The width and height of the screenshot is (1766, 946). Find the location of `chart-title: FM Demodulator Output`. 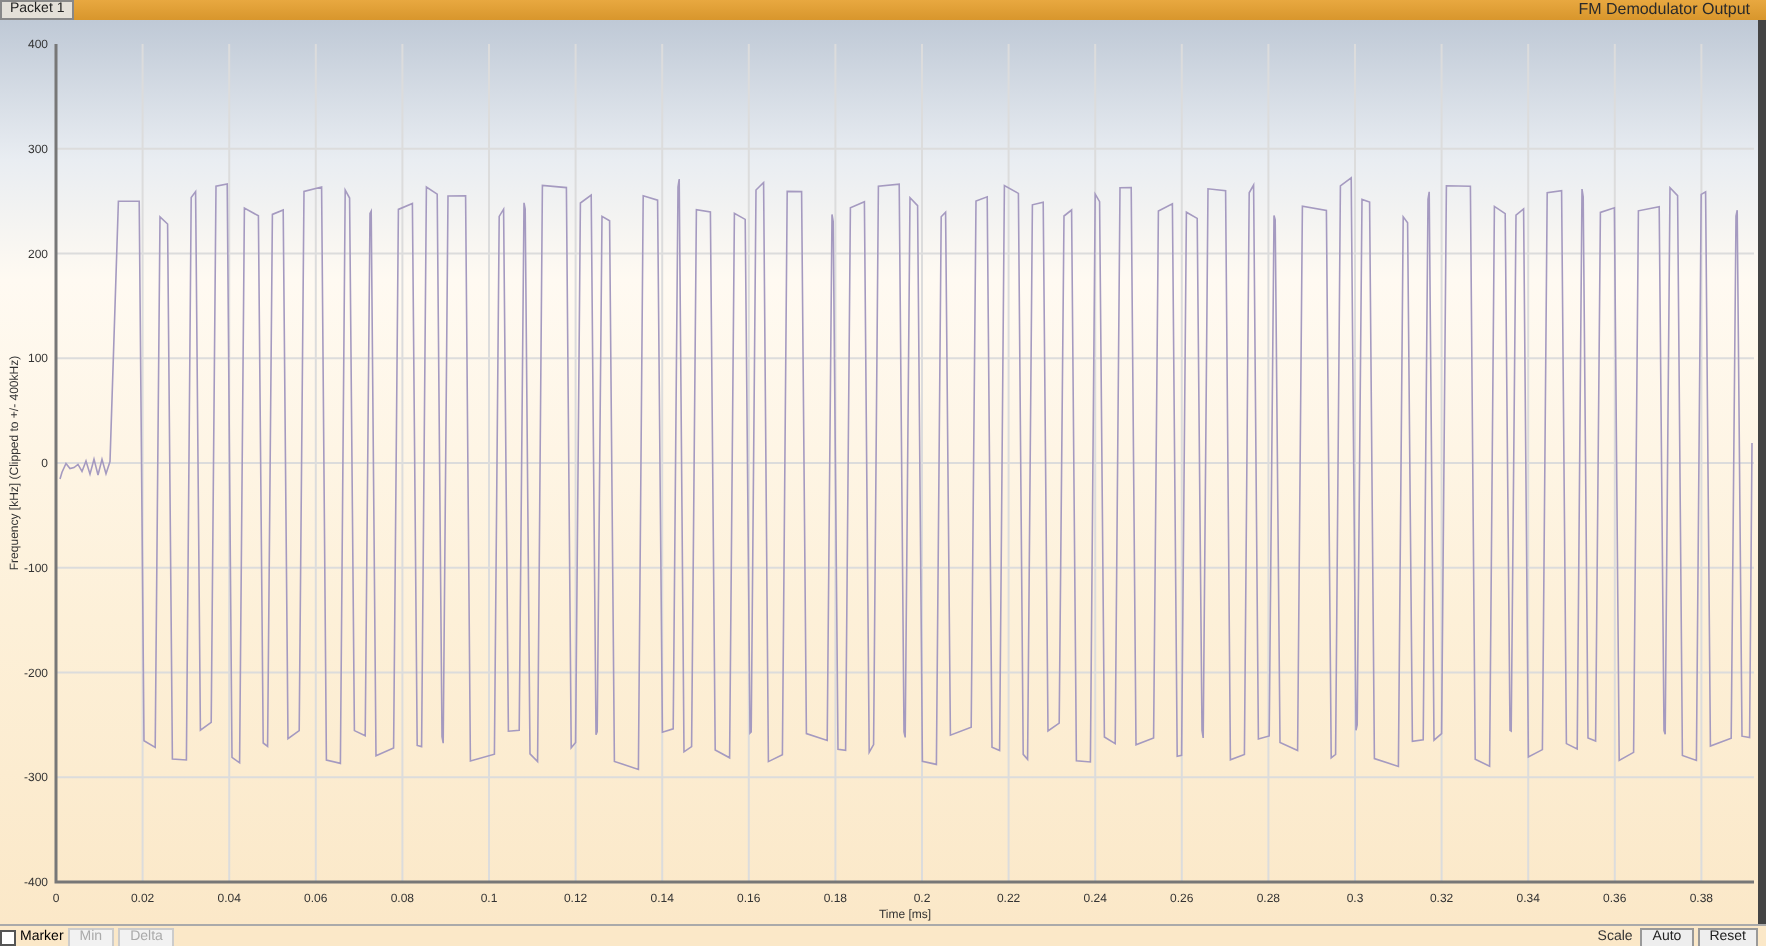

chart-title: FM Demodulator Output is located at coordinates (1665, 10).